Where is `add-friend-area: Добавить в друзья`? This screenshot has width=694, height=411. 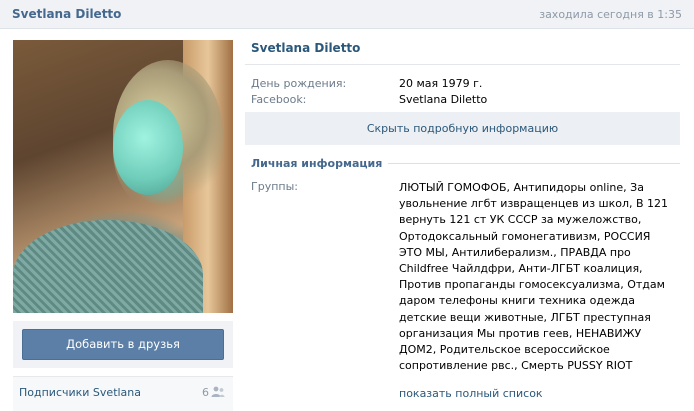
add-friend-area: Добавить в друзья is located at coordinates (123, 344).